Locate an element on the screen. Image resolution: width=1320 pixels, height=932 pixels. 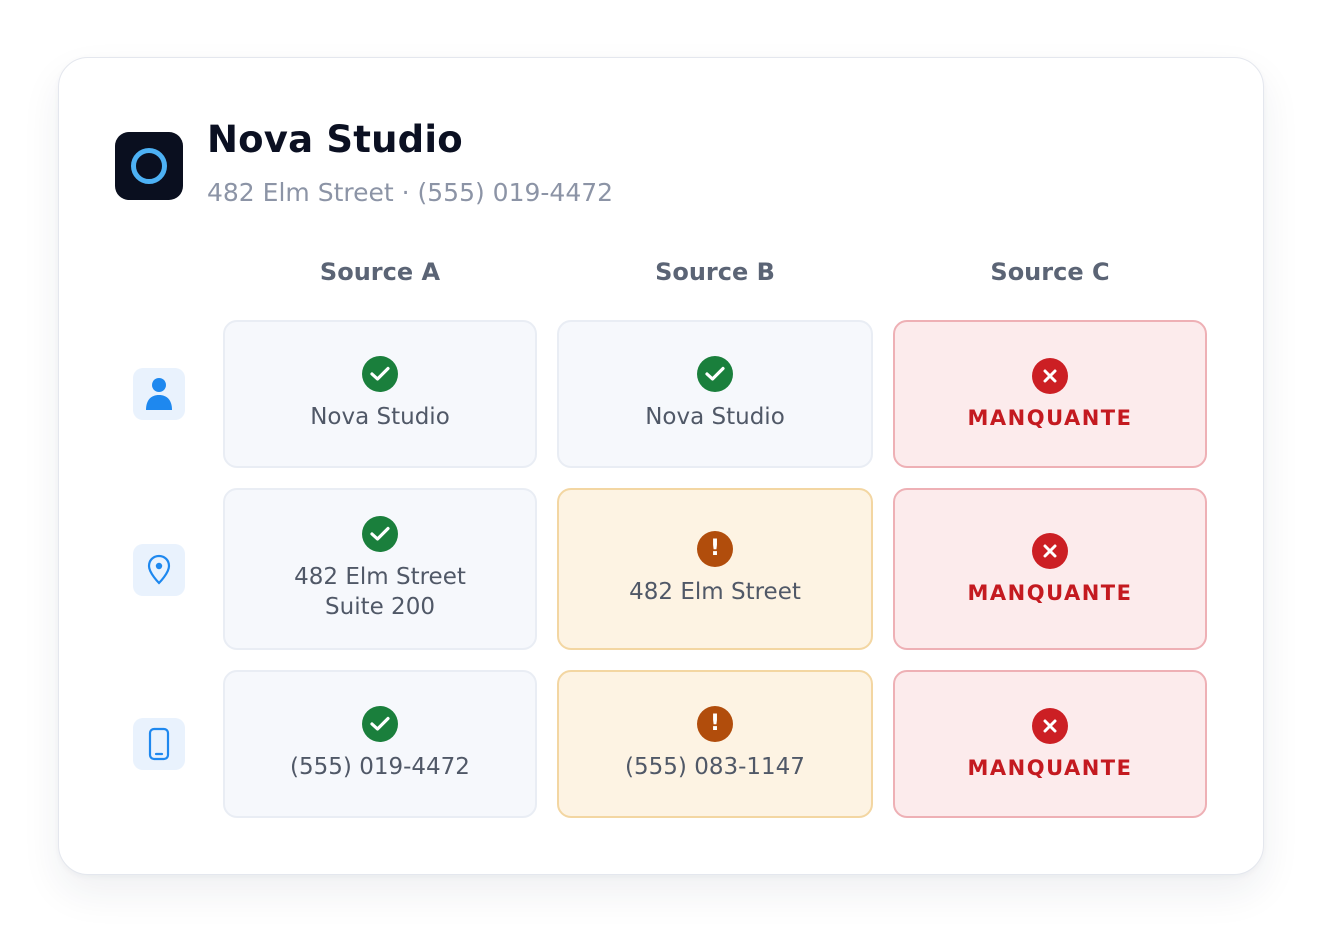
cell-value: (555) 083-1147 is located at coordinates (715, 767).